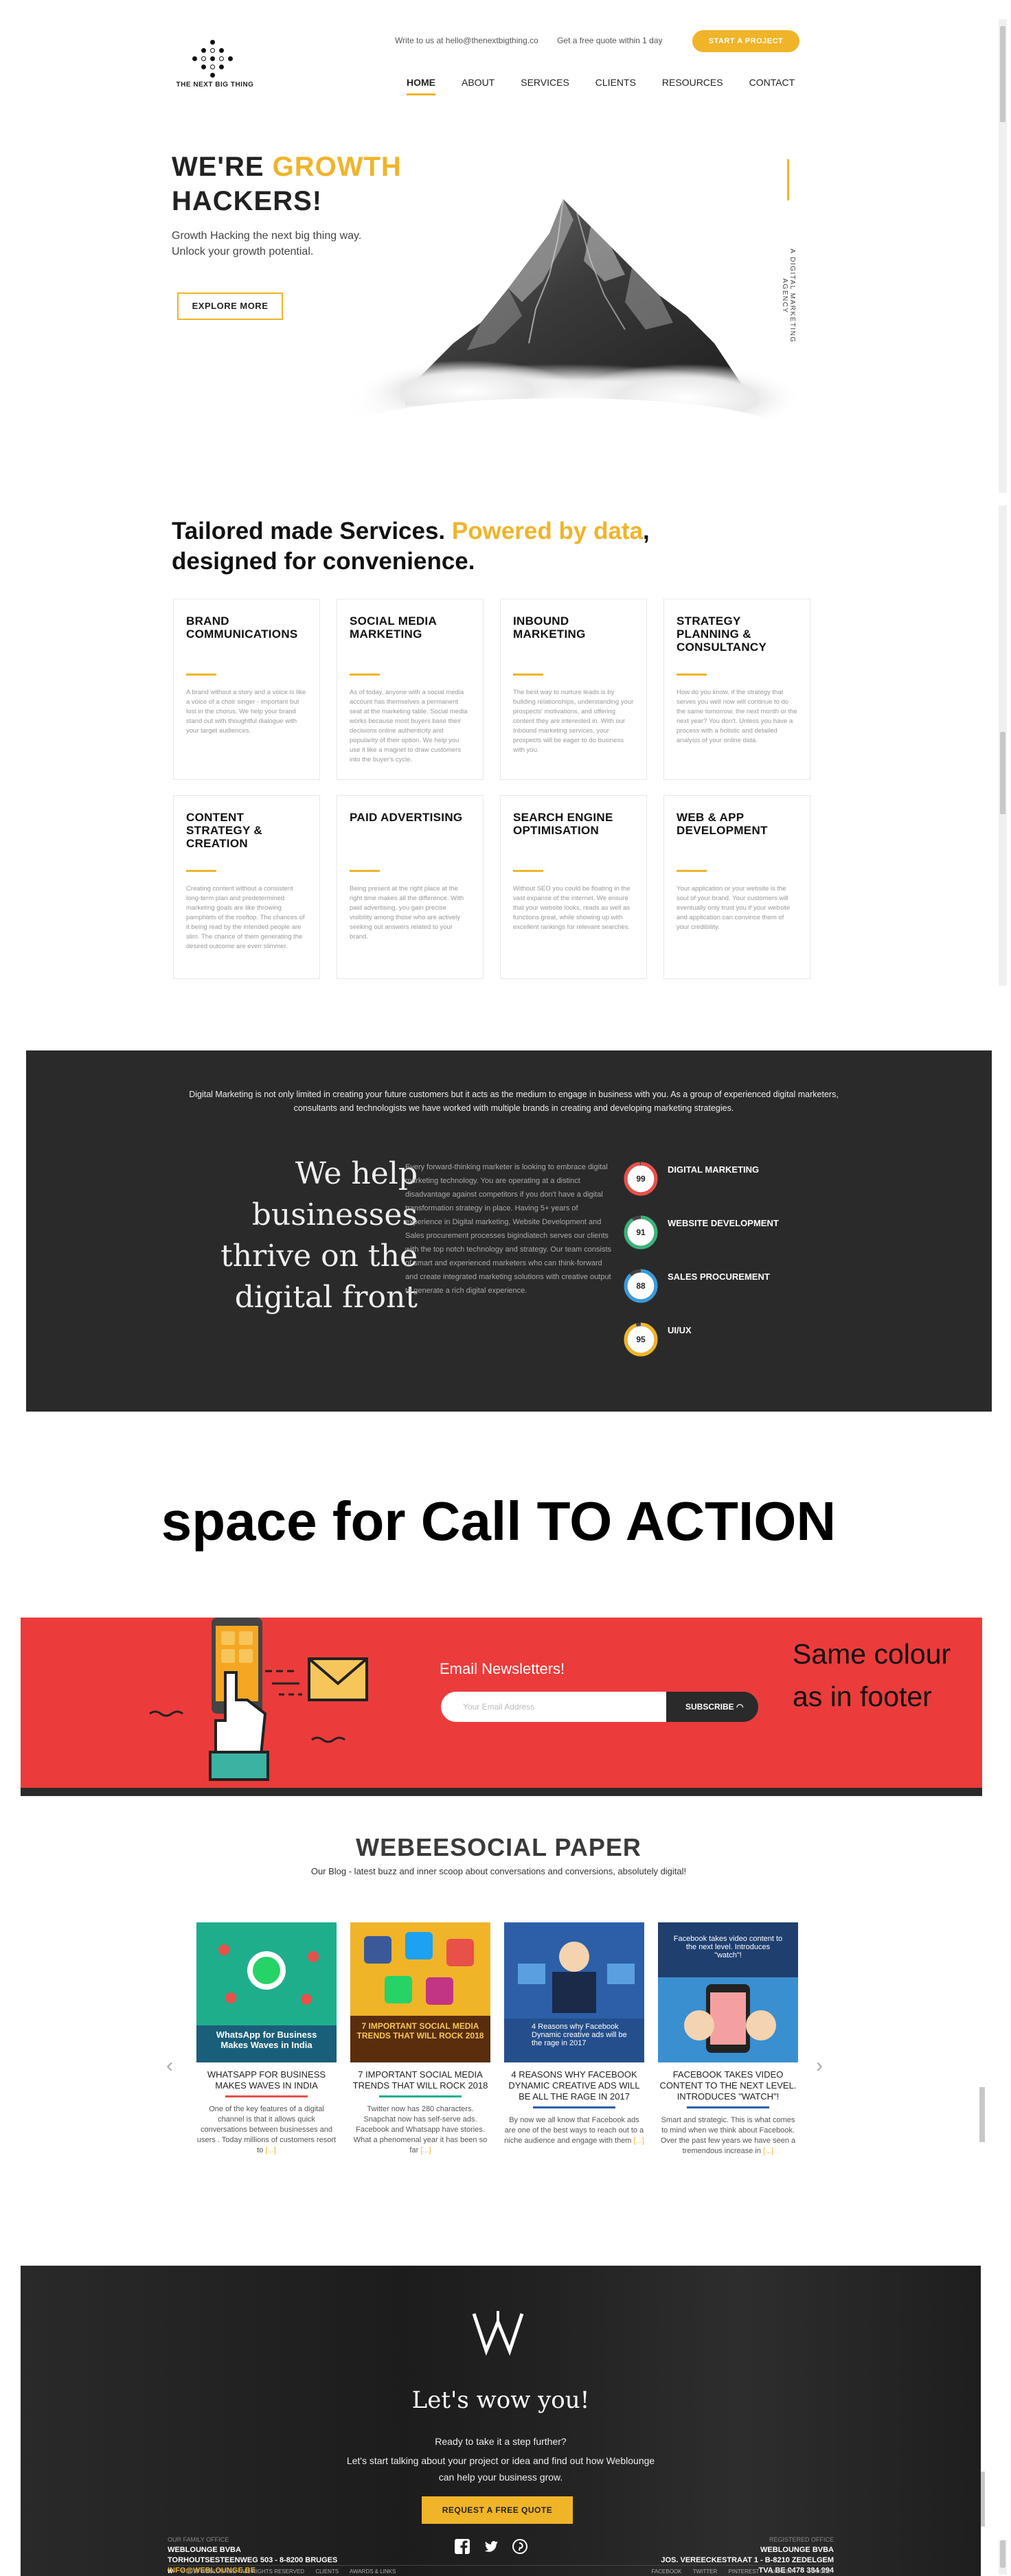 The width and height of the screenshot is (1011, 2576). What do you see at coordinates (872, 1675) in the screenshot?
I see `design-note: Same colour as in footer` at bounding box center [872, 1675].